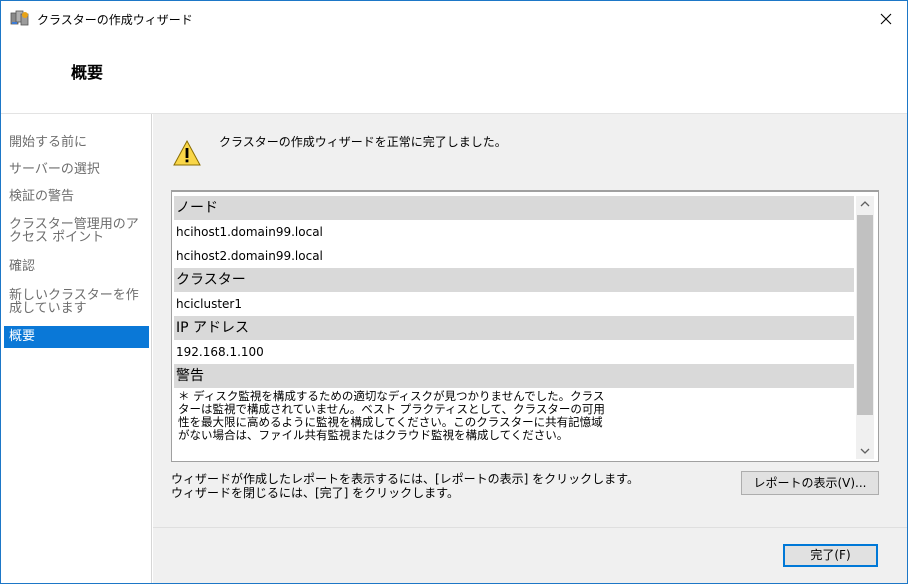  I want to click on sidebar-item-select-servers: サーバーの選択, so click(76, 169).